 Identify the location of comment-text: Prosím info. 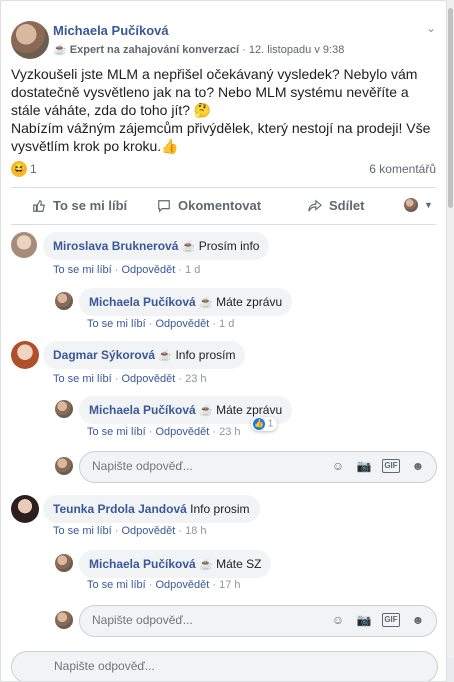
(229, 246).